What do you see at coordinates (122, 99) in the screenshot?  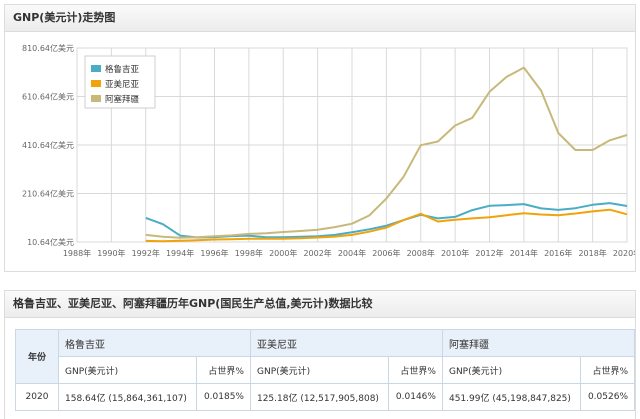 I see `legend-label: 阿塞拜疆` at bounding box center [122, 99].